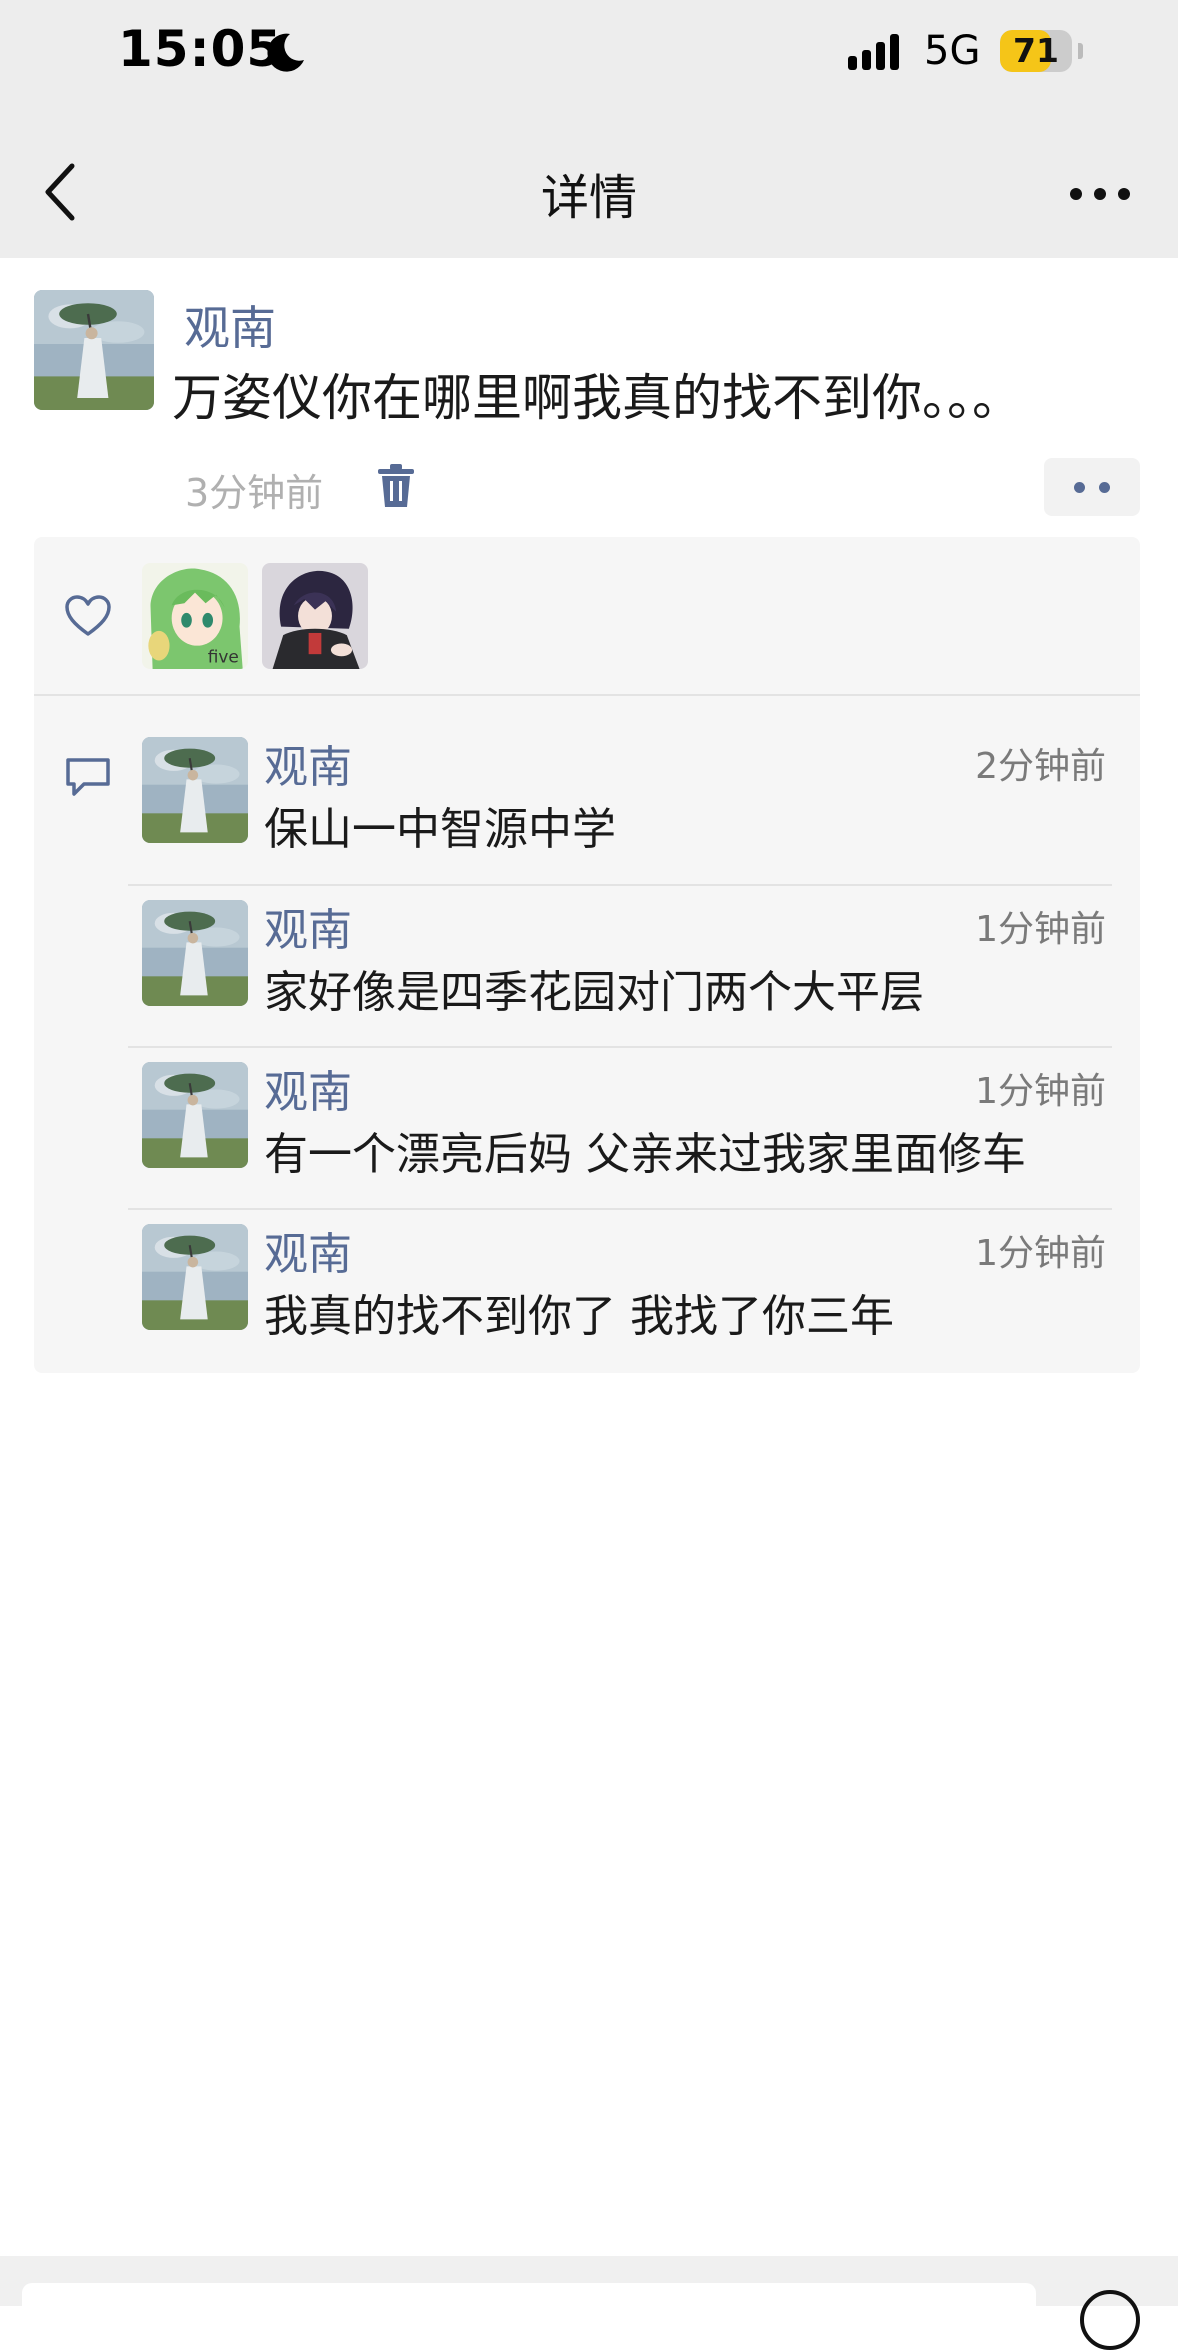 The image size is (1178, 2350). I want to click on battery-percent: 71, so click(1036, 50).